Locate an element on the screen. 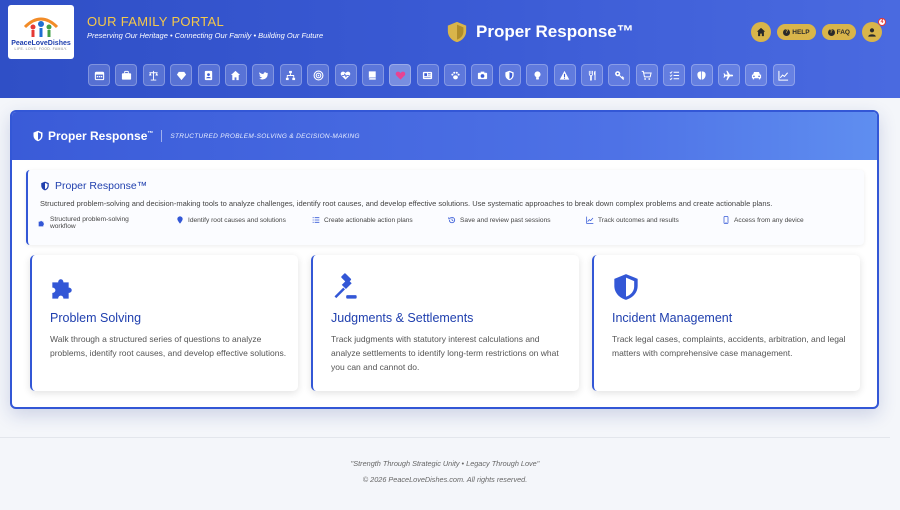  feature-item: Structured problem-solving workflow is located at coordinates (95, 223).